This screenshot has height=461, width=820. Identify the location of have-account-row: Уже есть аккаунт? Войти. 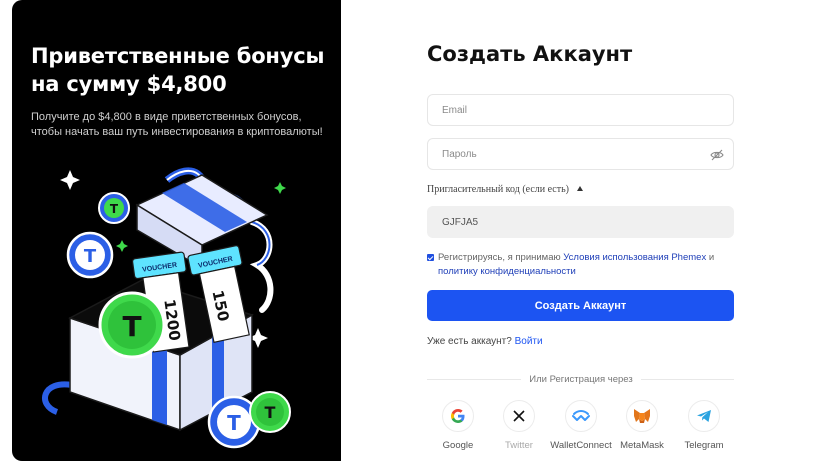
(485, 341).